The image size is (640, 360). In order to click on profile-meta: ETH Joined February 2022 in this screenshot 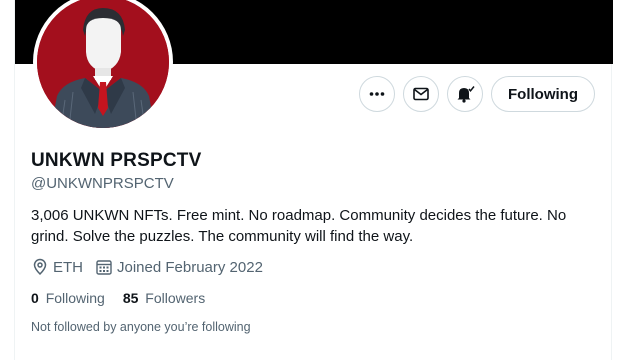, I will do `click(153, 267)`.